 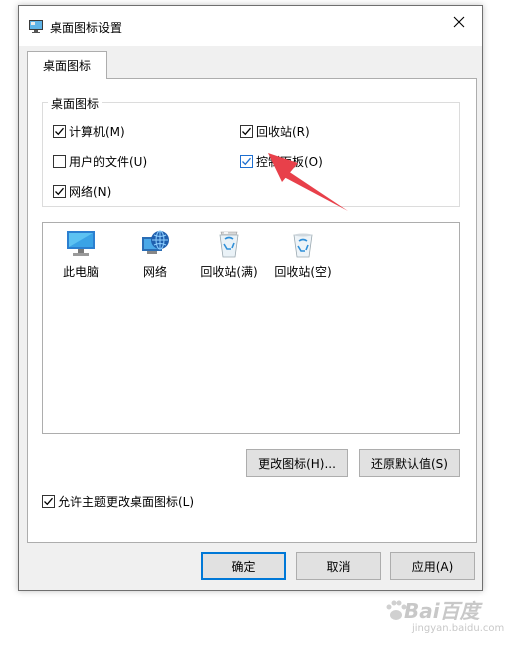 What do you see at coordinates (86, 28) in the screenshot?
I see `window-title: 桌面图标设置` at bounding box center [86, 28].